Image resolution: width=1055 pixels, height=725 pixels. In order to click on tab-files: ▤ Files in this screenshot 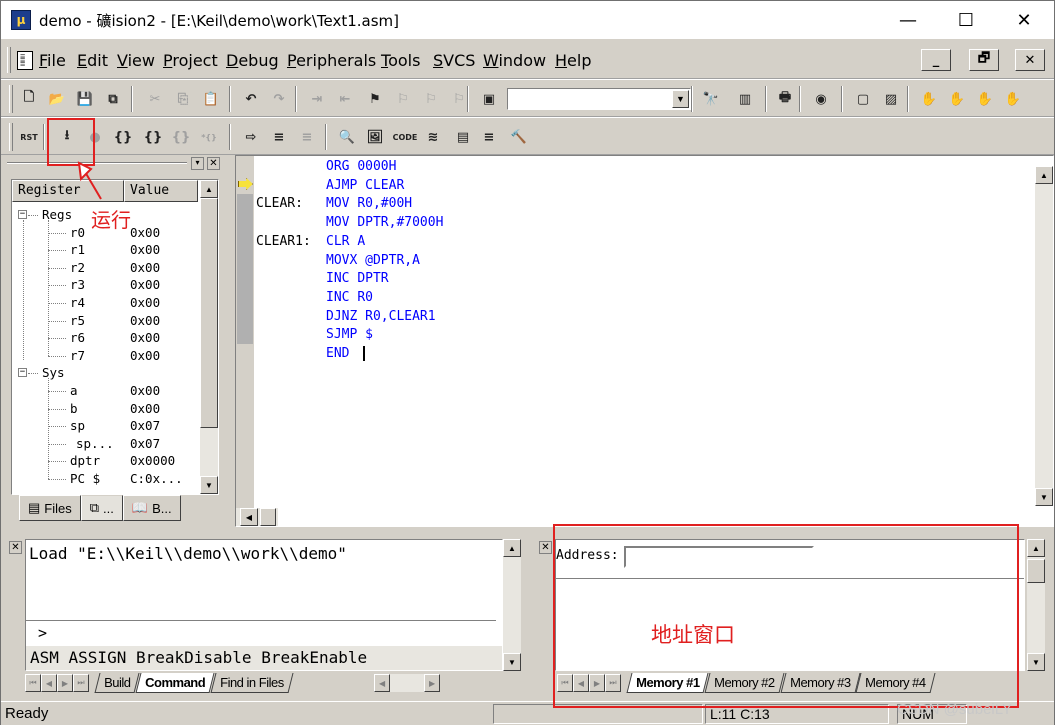, I will do `click(50, 508)`.